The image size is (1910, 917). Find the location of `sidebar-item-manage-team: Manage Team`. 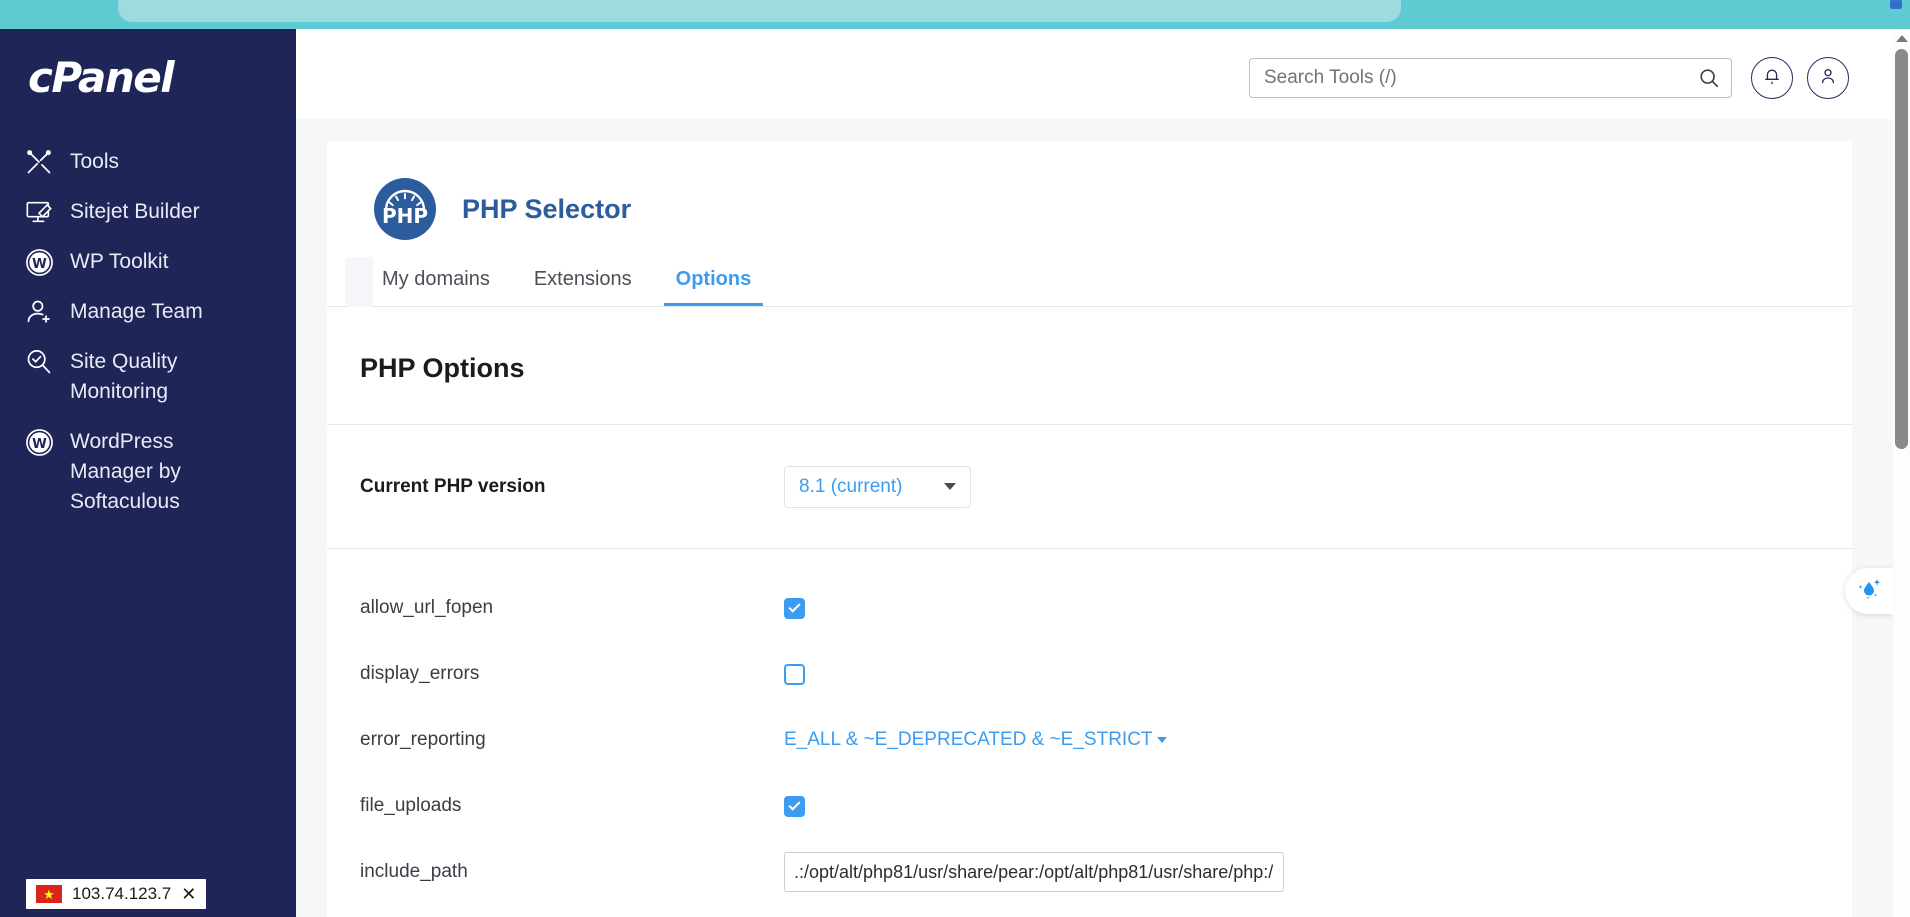

sidebar-item-manage-team: Manage Team is located at coordinates (148, 312).